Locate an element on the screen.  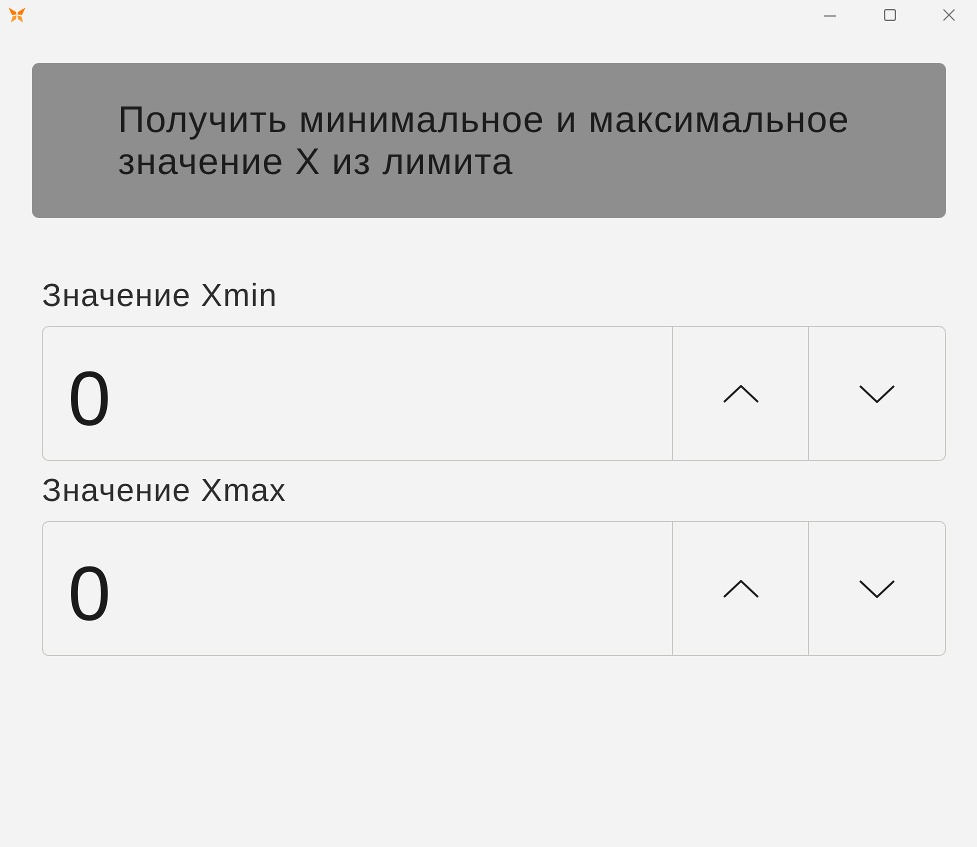
maximize-icon is located at coordinates (890, 15).